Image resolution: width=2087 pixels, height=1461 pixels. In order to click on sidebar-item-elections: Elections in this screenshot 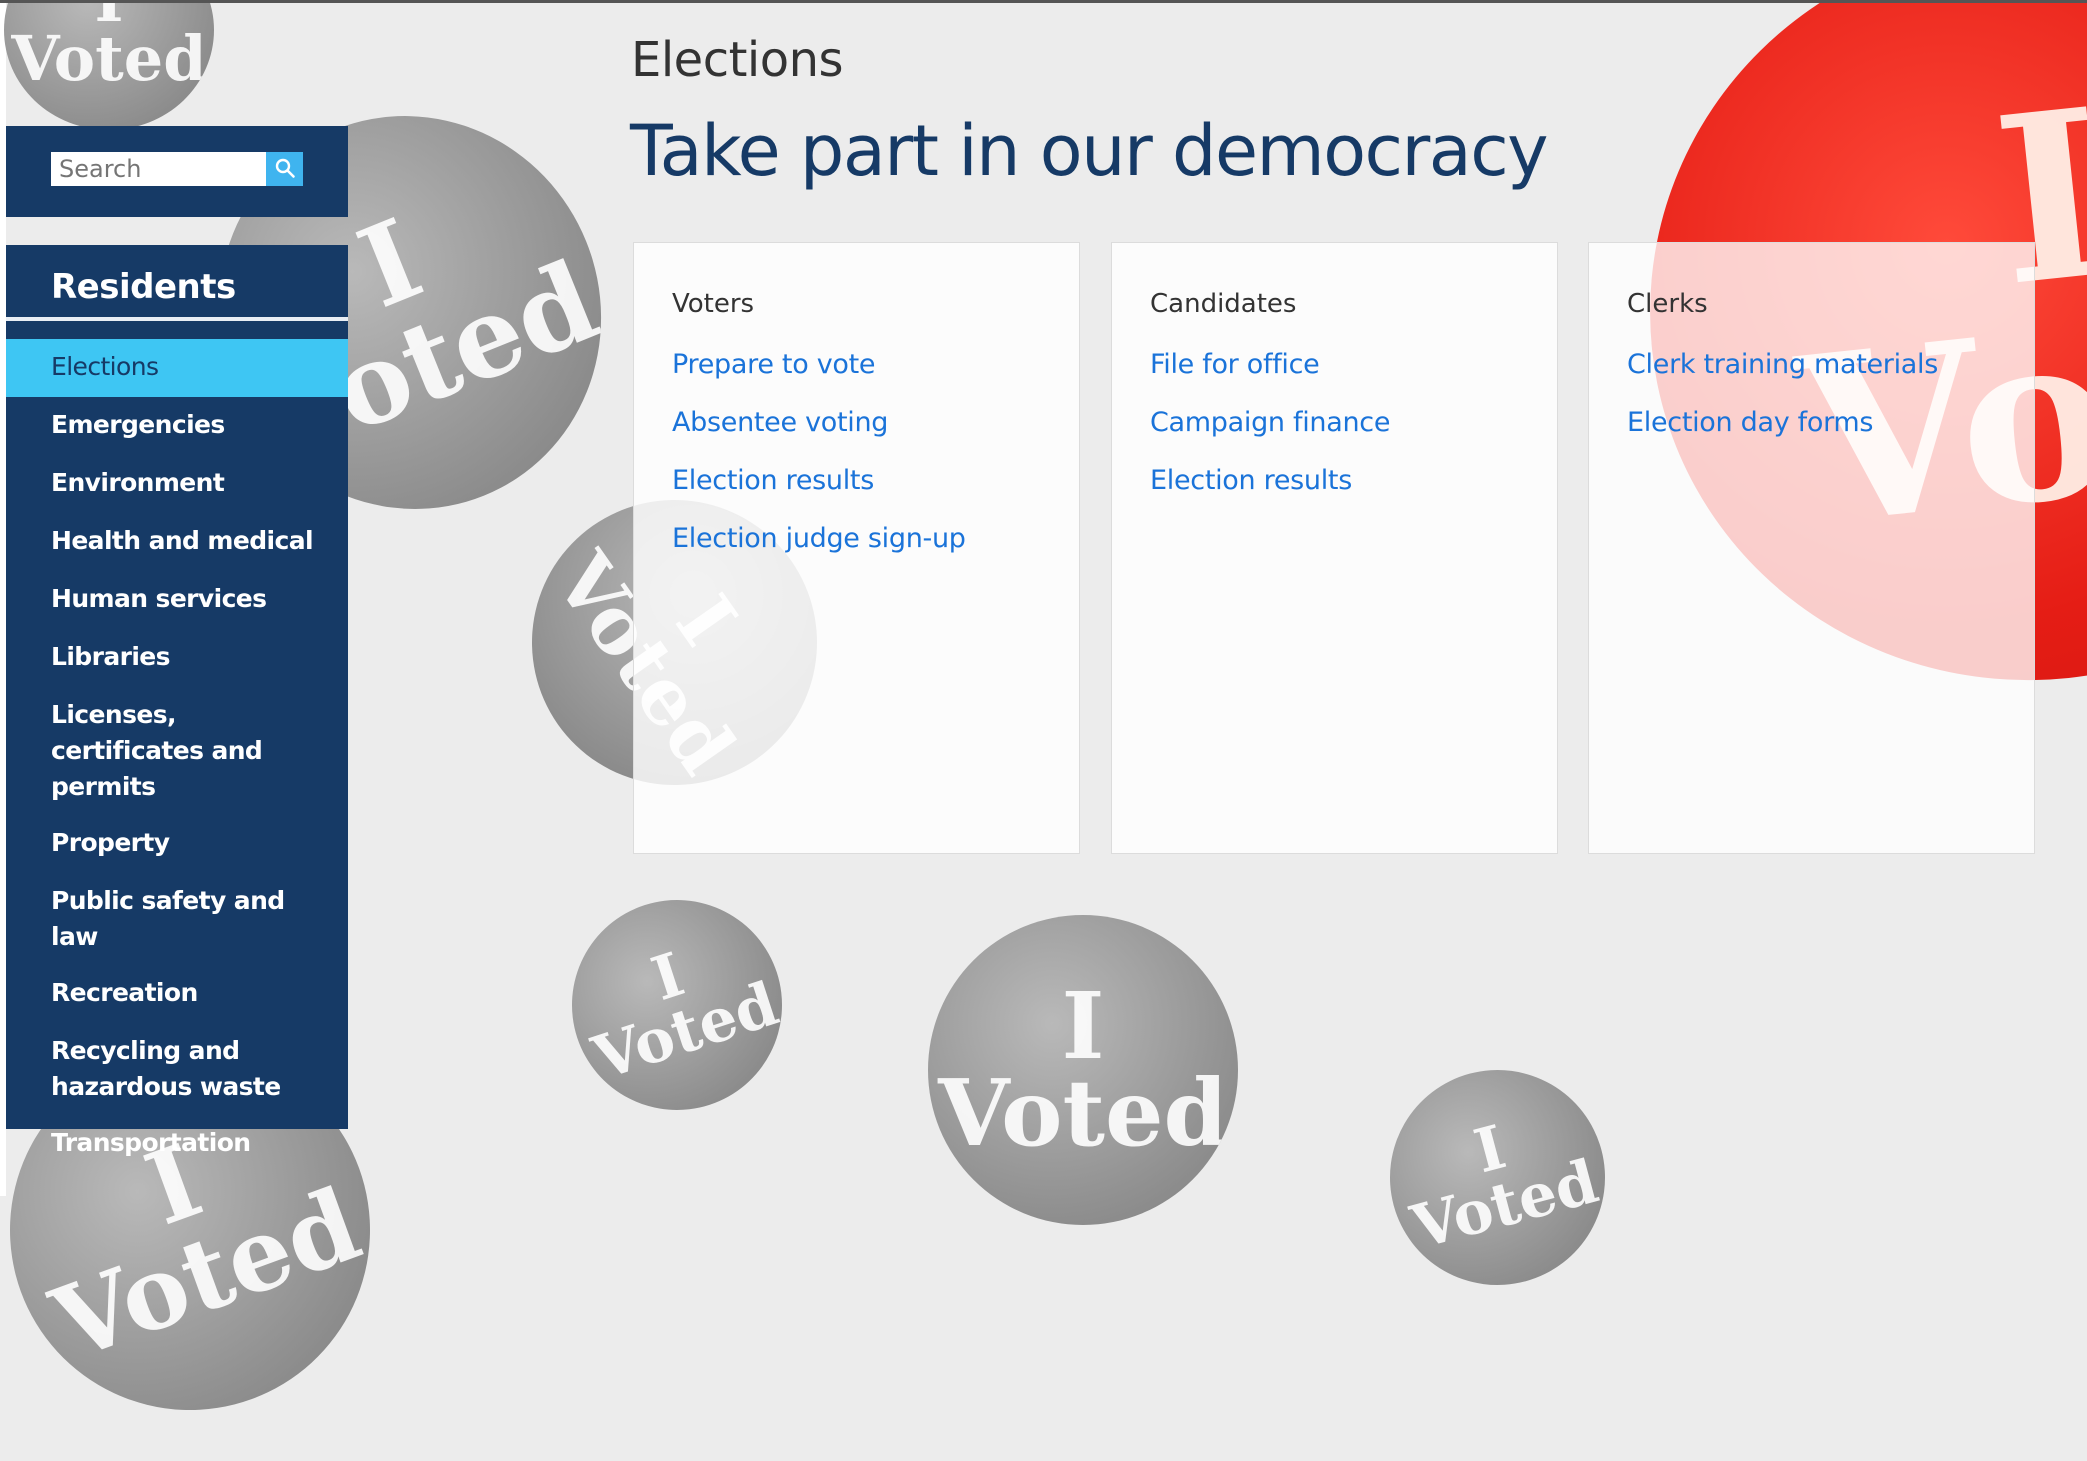, I will do `click(177, 368)`.